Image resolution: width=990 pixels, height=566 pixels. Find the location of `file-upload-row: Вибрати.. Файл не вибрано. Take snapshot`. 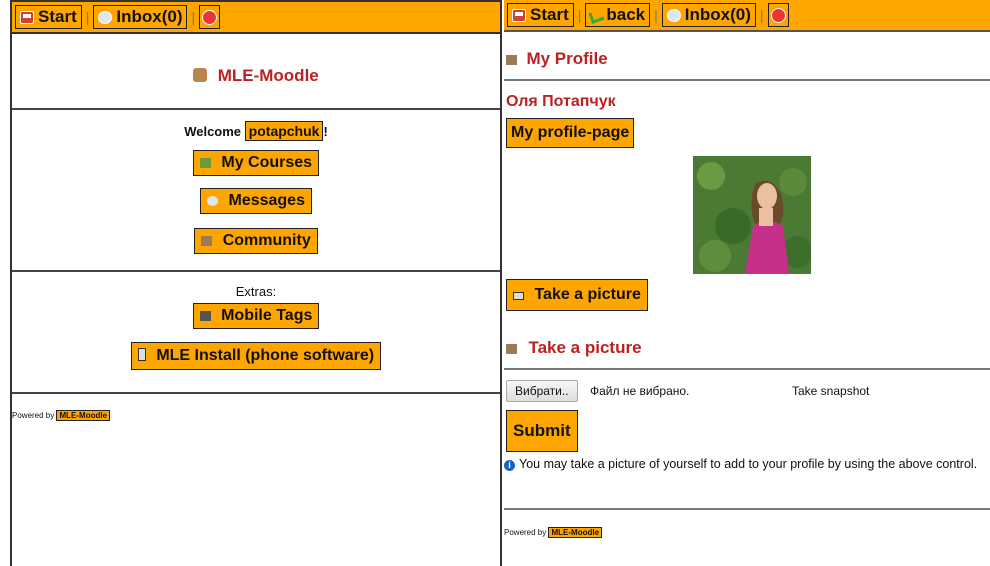

file-upload-row: Вибрати.. Файл не вибрано. Take snapshot is located at coordinates (748, 392).